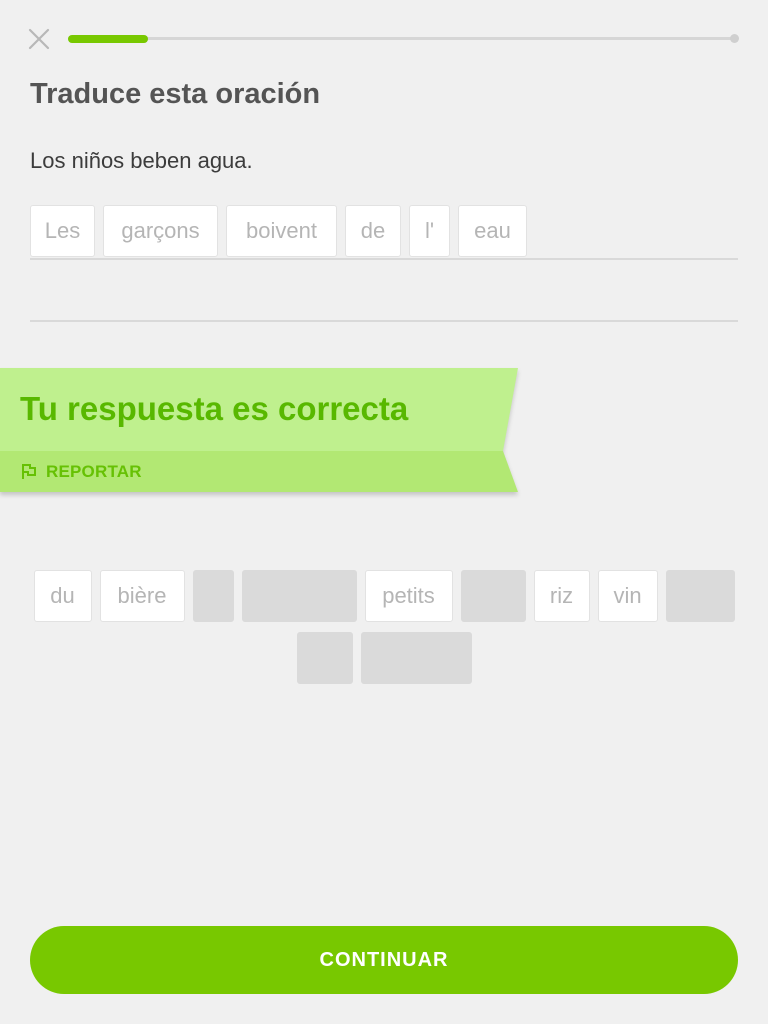 Image resolution: width=768 pixels, height=1024 pixels. I want to click on report-label: REPORTAR, so click(94, 471).